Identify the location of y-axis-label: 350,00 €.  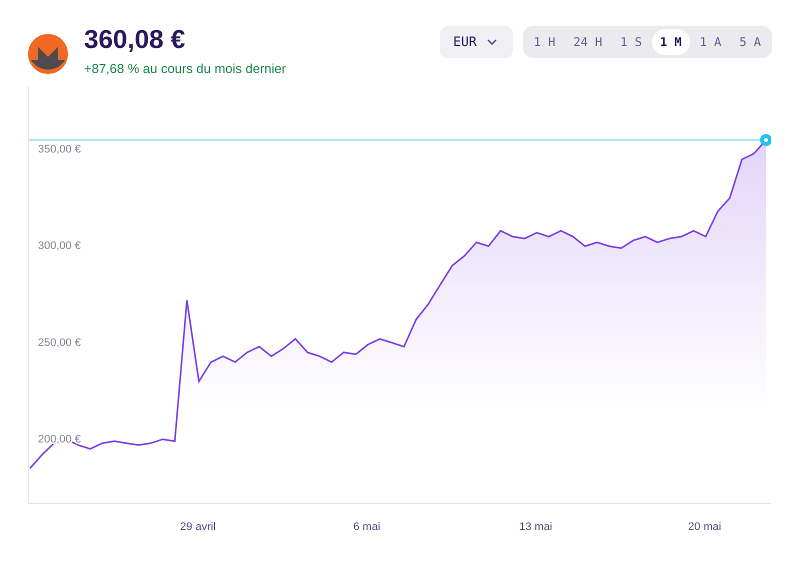
(59, 150).